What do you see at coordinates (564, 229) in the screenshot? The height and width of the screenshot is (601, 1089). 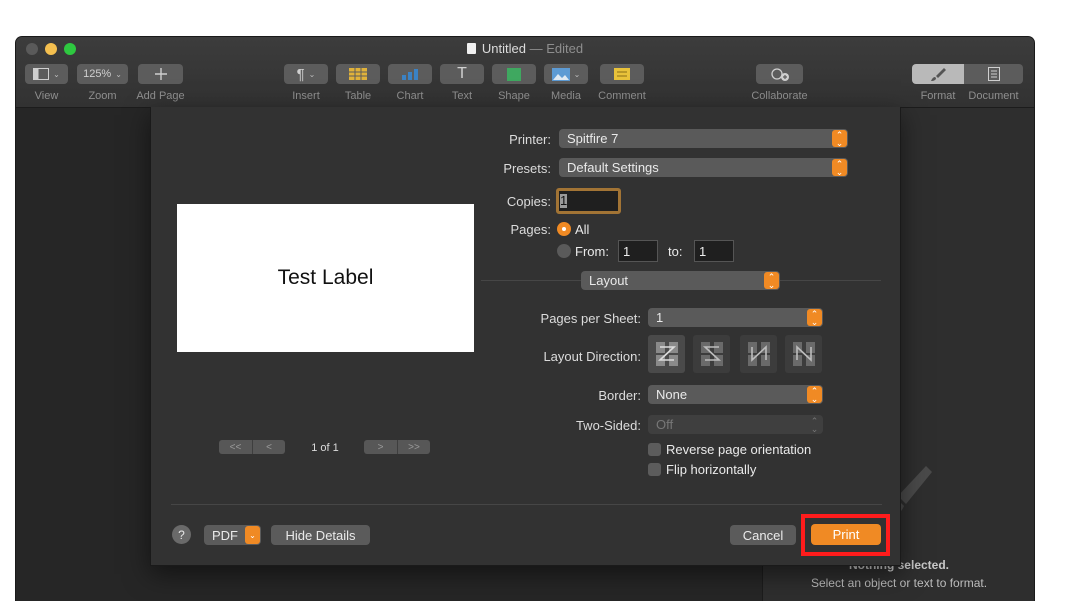 I see `pages-all-radio` at bounding box center [564, 229].